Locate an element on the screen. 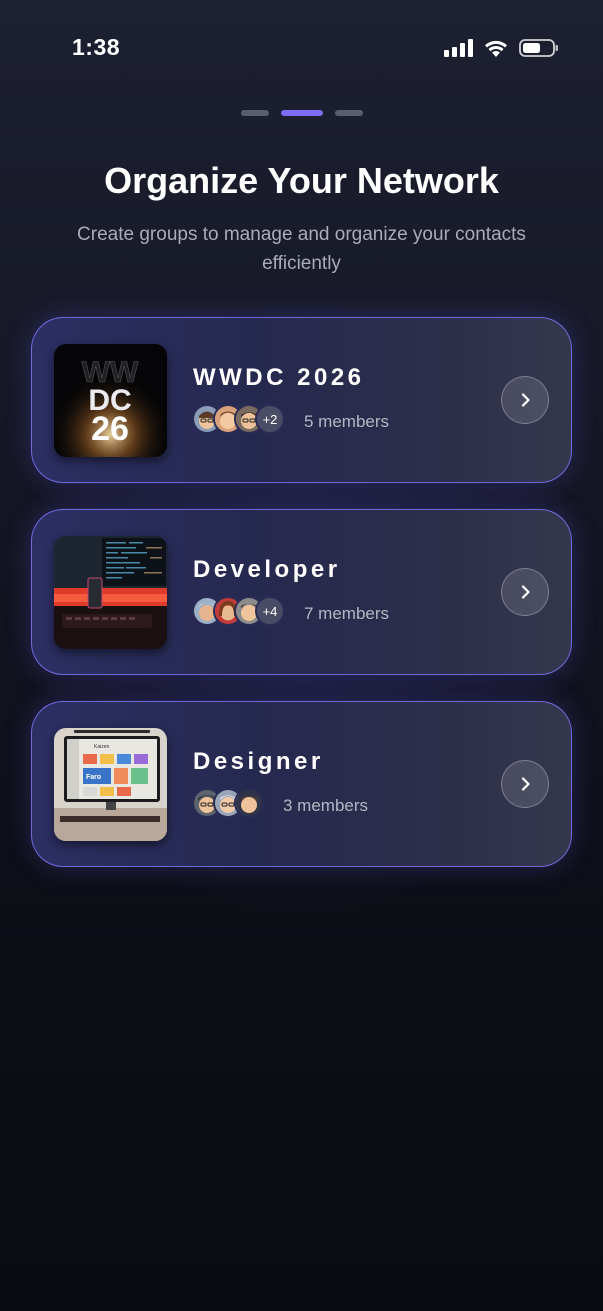  page-title: Organize Your Network is located at coordinates (301, 180).